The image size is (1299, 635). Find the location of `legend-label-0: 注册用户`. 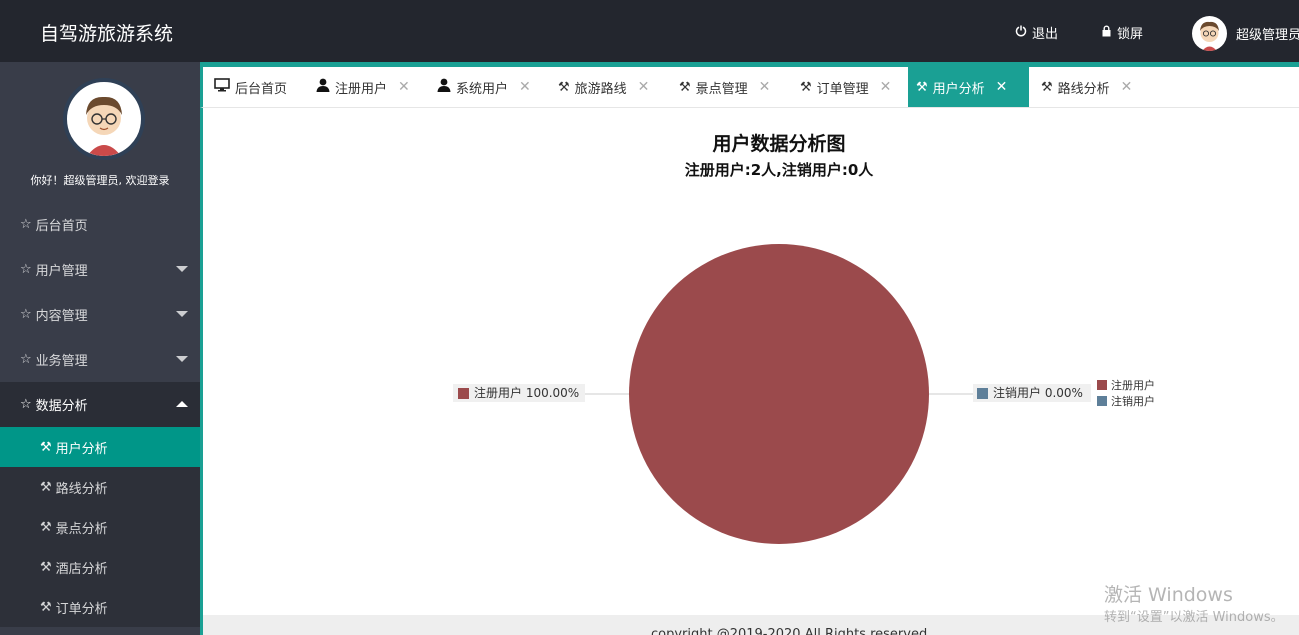

legend-label-0: 注册用户 is located at coordinates (1133, 385).